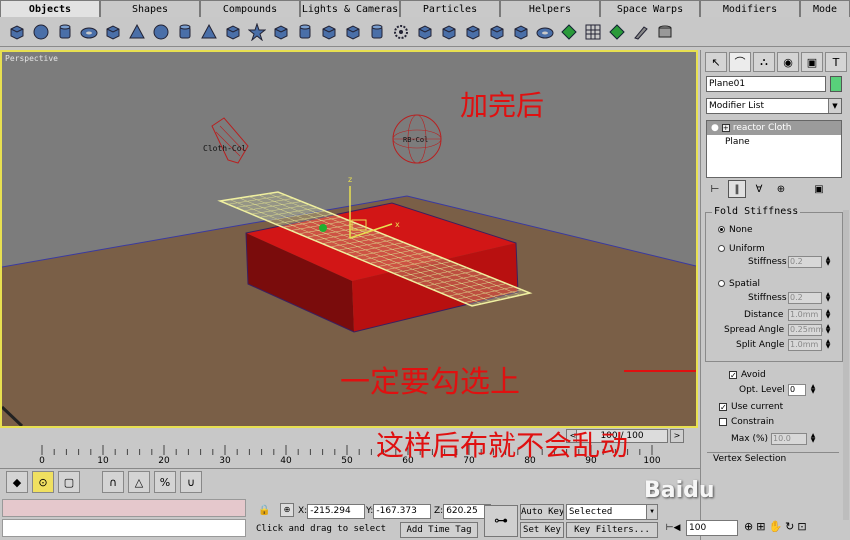 Image resolution: width=850 pixels, height=540 pixels. Describe the element at coordinates (764, 62) in the screenshot. I see `hierarchy-icon: ⛬` at that location.